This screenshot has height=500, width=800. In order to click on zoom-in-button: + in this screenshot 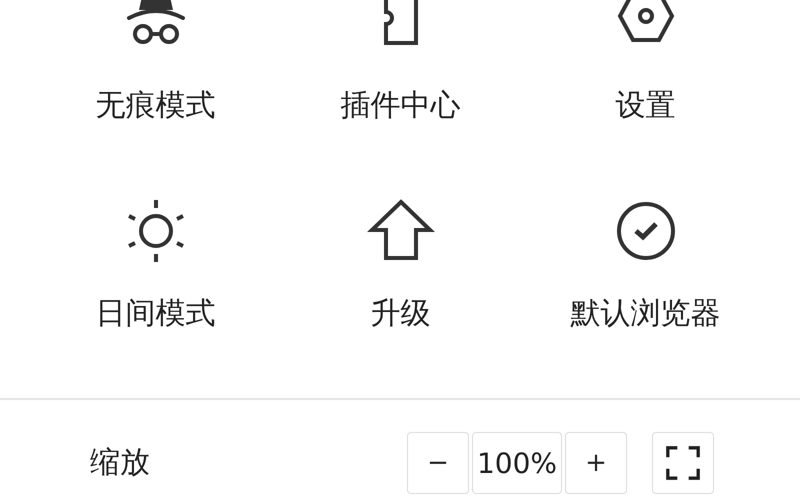, I will do `click(596, 463)`.